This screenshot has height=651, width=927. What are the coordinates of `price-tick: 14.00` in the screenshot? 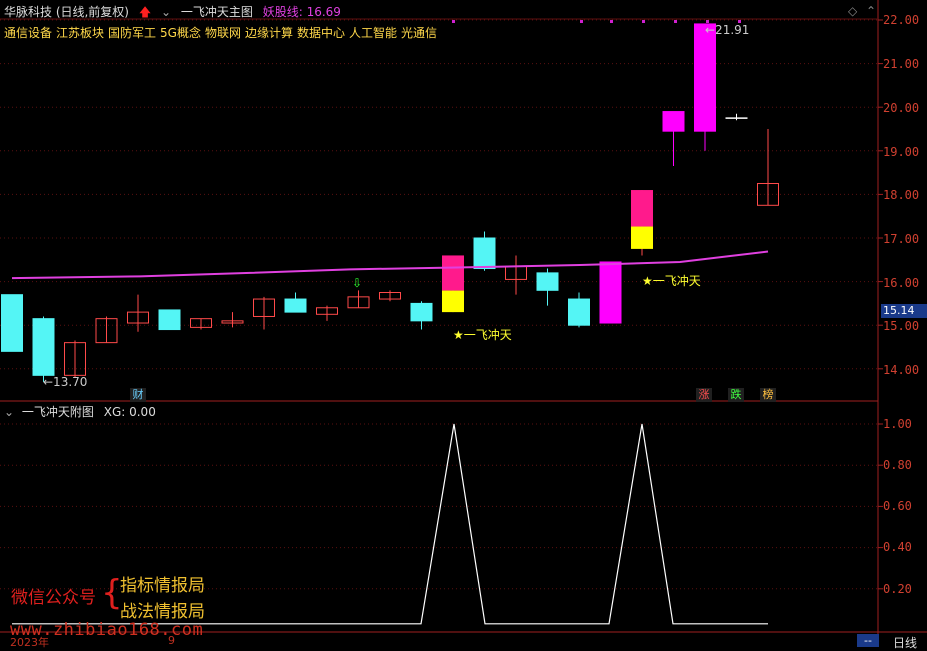 It's located at (901, 370).